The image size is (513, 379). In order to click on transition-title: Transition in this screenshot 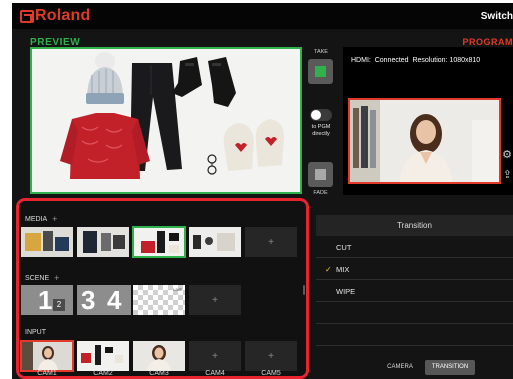, I will do `click(414, 225)`.